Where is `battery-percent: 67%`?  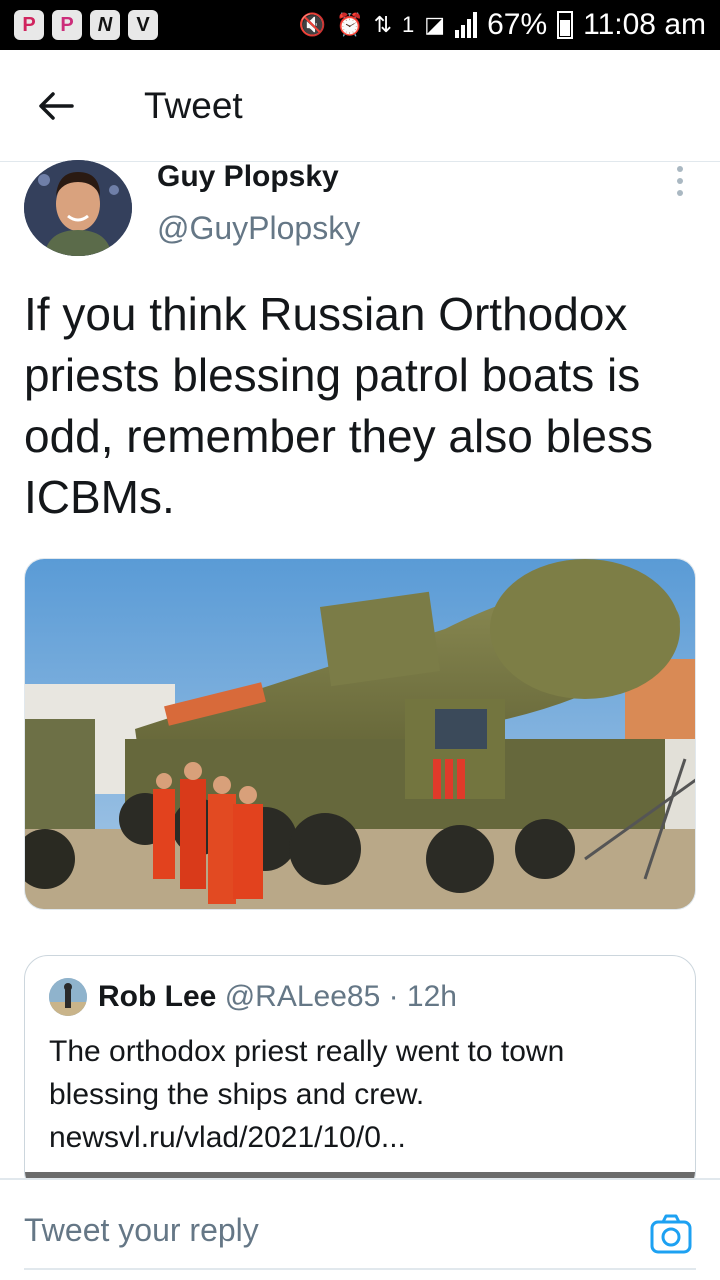 battery-percent: 67% is located at coordinates (517, 24).